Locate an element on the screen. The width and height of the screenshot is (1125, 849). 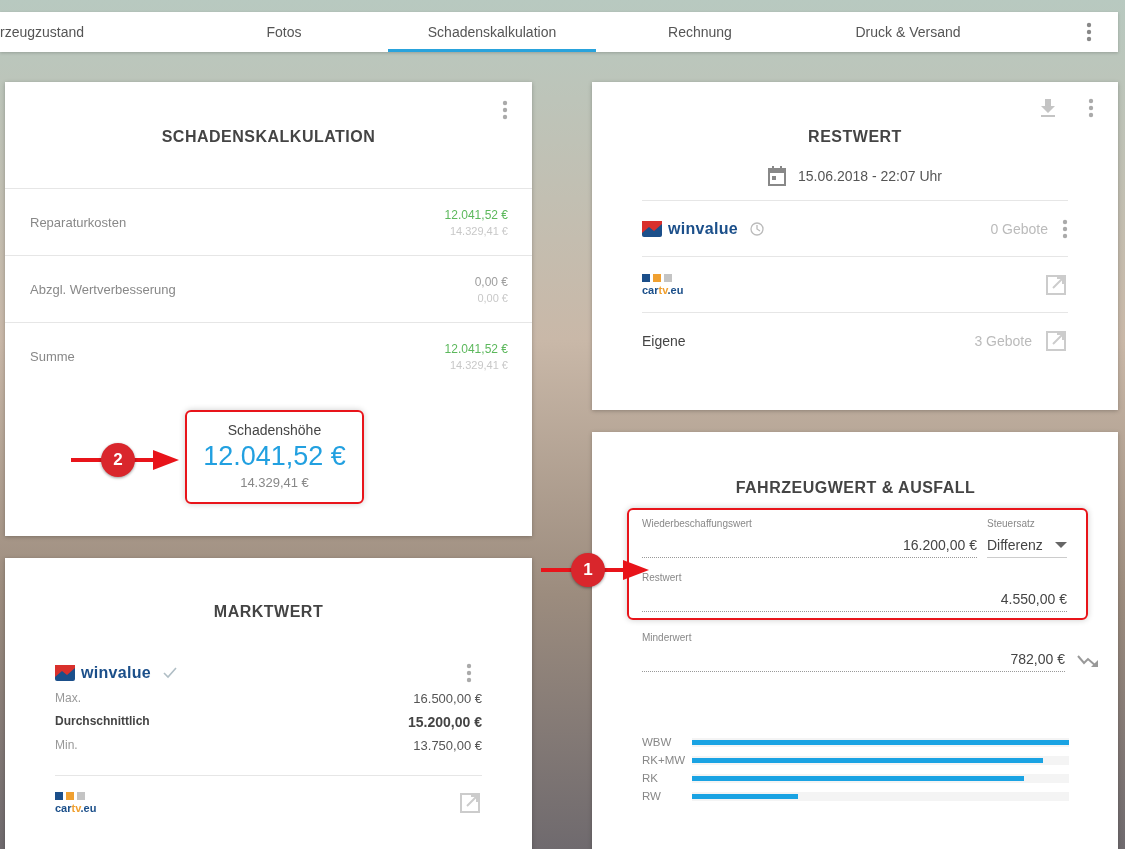
card-title: MARKTWERT is located at coordinates (268, 612).